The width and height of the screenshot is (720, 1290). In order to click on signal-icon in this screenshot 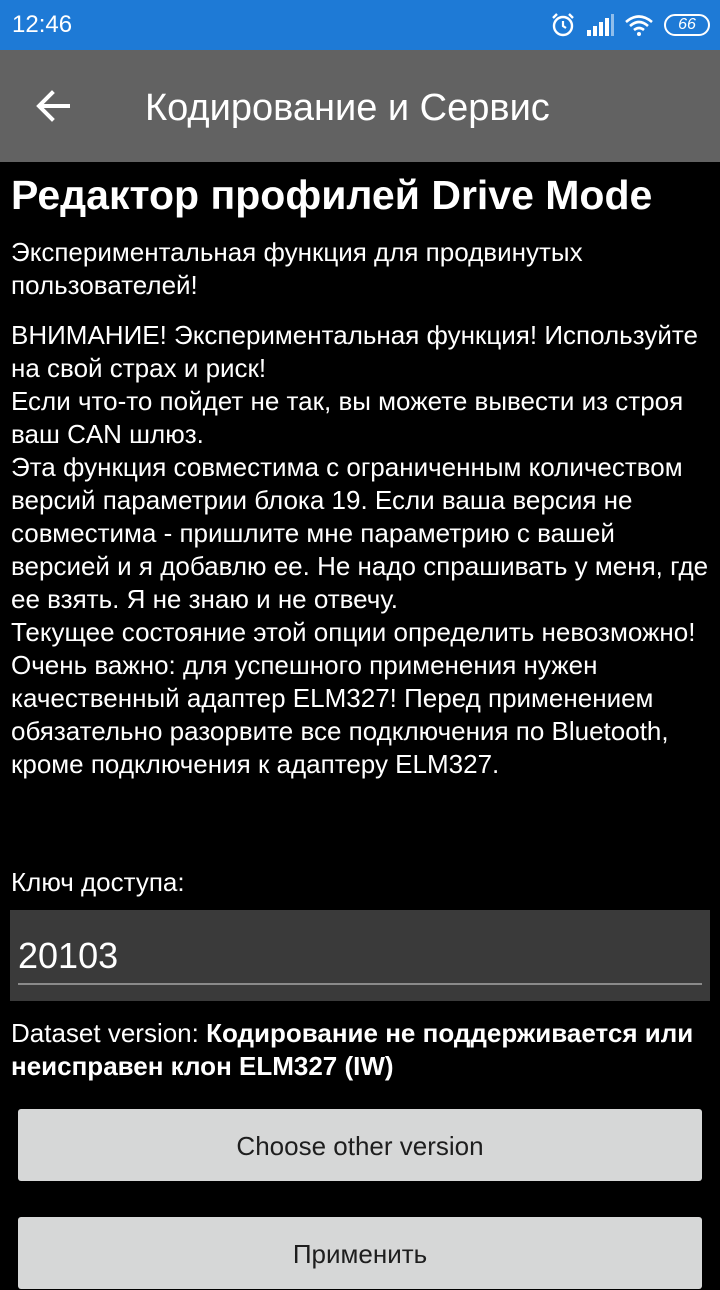, I will do `click(600, 25)`.